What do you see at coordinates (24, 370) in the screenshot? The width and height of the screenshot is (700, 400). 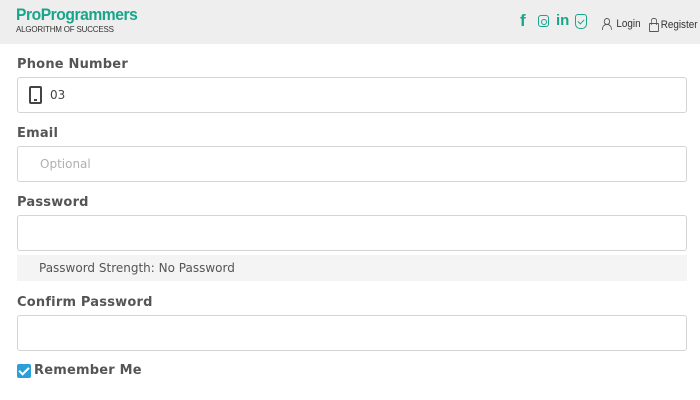 I see `remember-me-checkbox` at bounding box center [24, 370].